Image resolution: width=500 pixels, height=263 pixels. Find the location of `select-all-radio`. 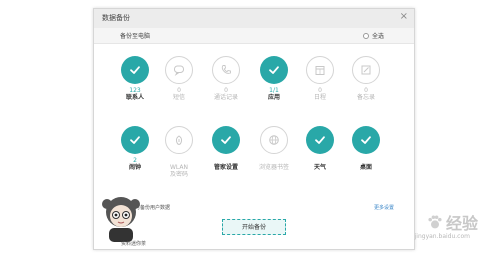

select-all-radio is located at coordinates (365, 35).